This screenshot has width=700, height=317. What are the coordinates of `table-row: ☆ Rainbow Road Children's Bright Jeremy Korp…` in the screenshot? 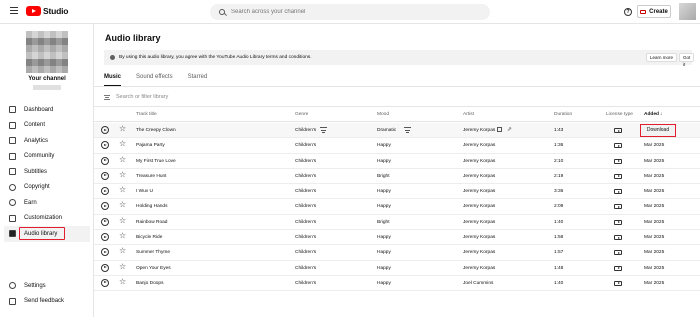 It's located at (397, 223).